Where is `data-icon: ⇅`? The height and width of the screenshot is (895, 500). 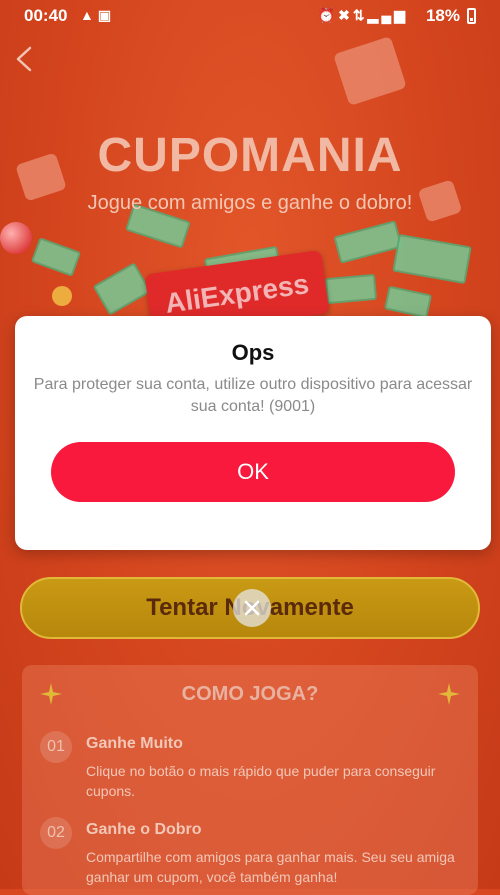
data-icon: ⇅ is located at coordinates (360, 15).